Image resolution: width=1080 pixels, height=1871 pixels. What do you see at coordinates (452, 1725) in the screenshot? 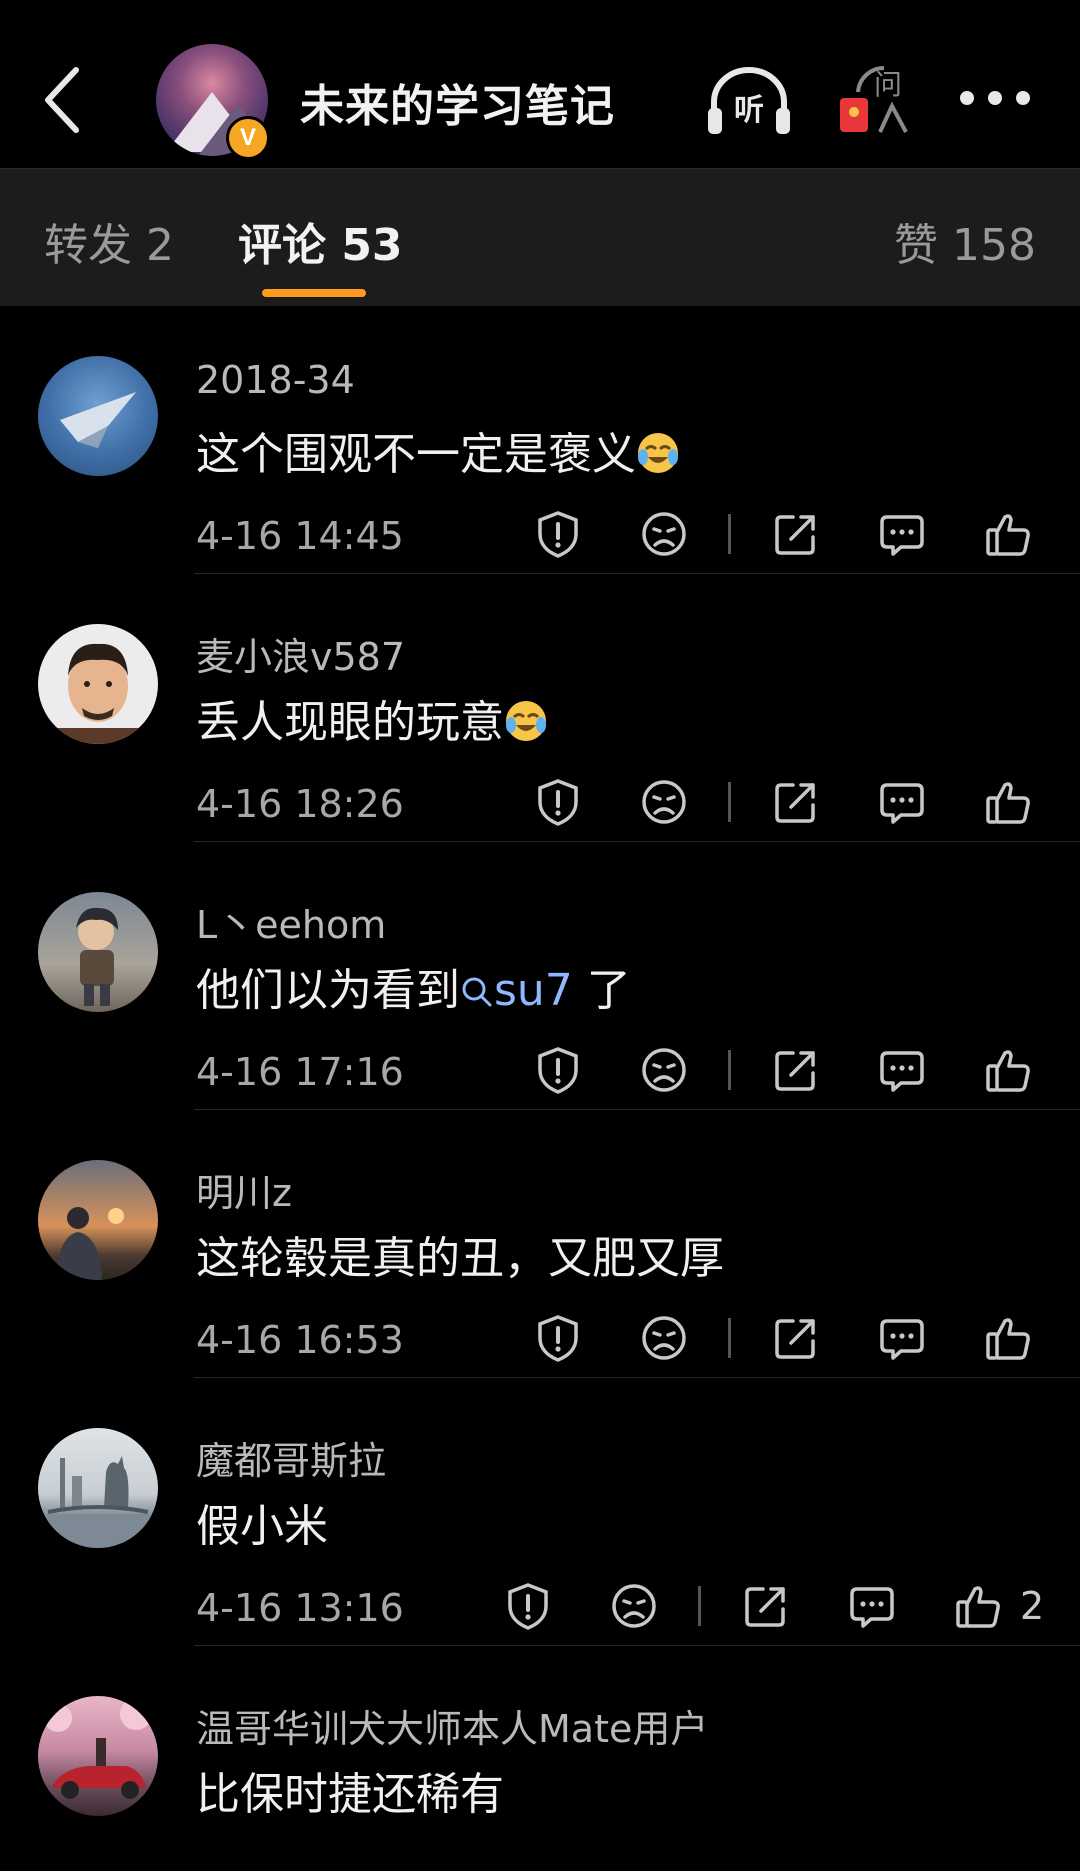
I see `comment-username: 温哥华训犬大师本人Mate用户` at bounding box center [452, 1725].